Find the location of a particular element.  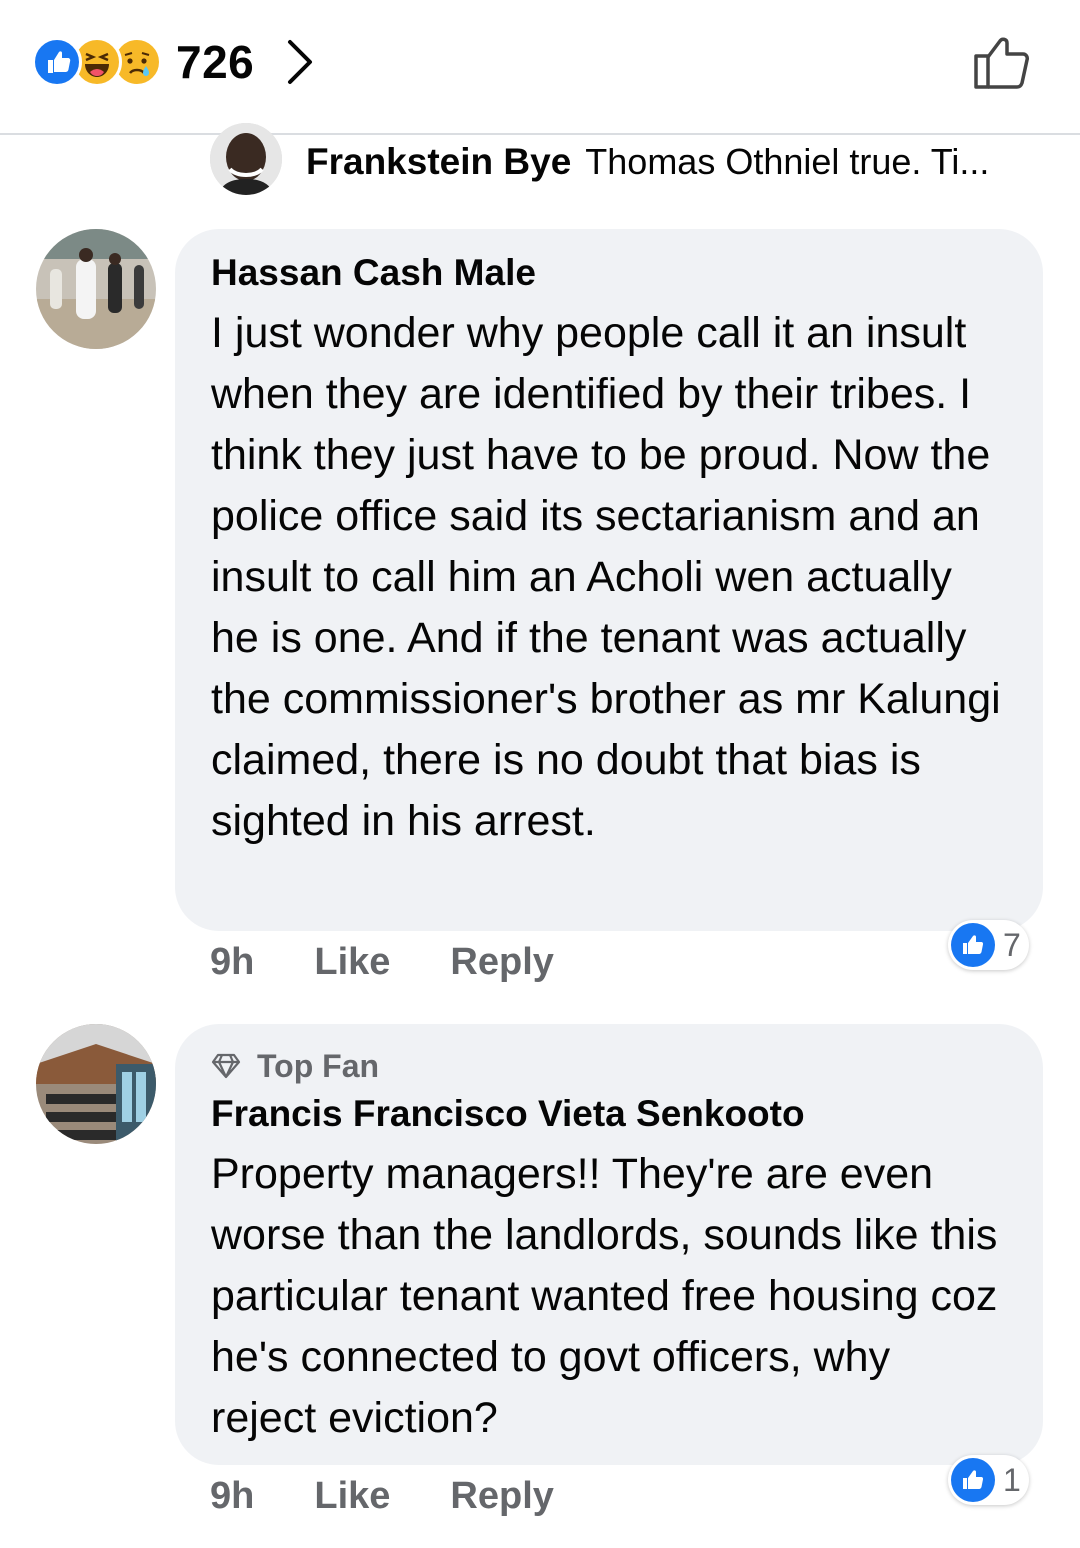

thumbs-up-outline-icon is located at coordinates (1003, 61).